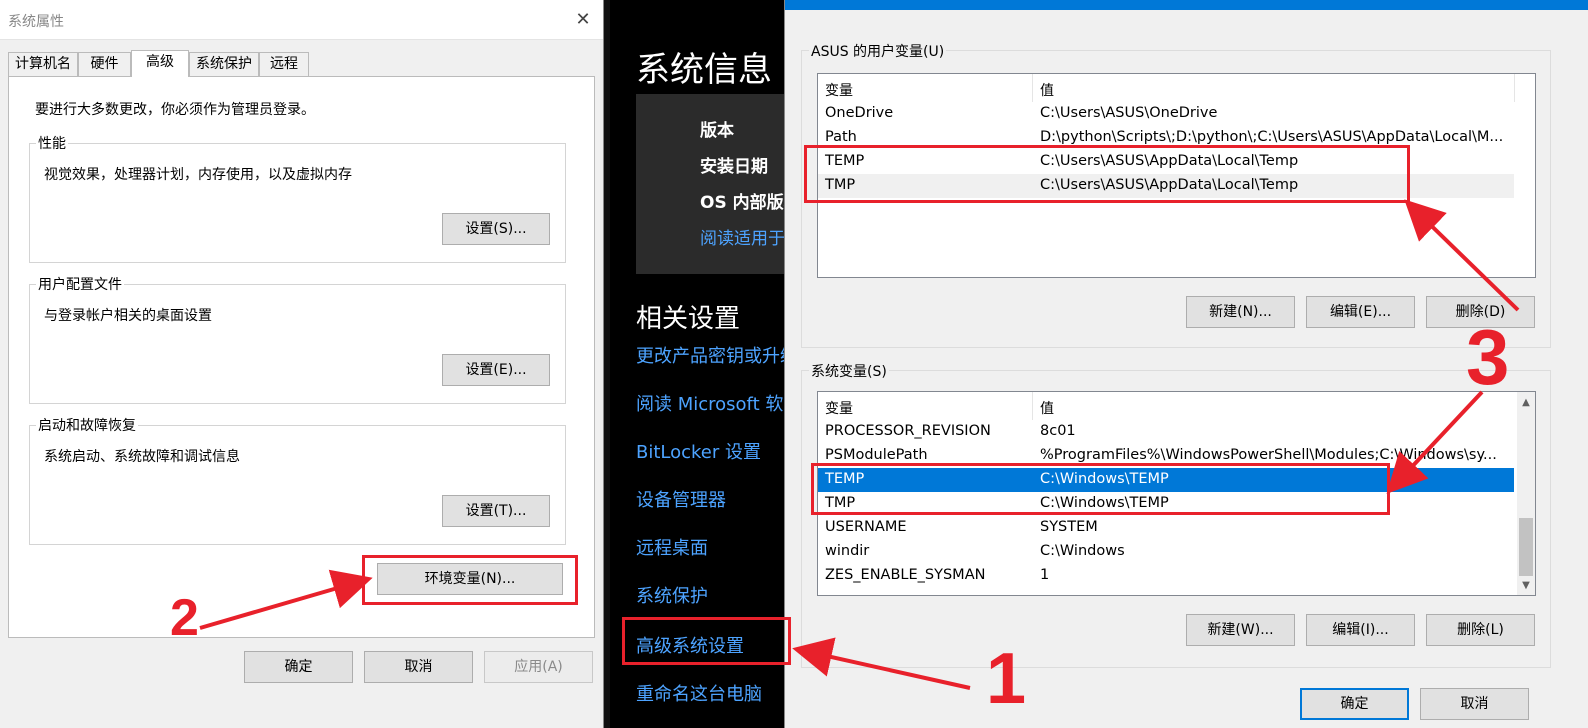 The width and height of the screenshot is (1588, 728). Describe the element at coordinates (1480, 630) in the screenshot. I see `system-delete-button: 删除(L)` at that location.